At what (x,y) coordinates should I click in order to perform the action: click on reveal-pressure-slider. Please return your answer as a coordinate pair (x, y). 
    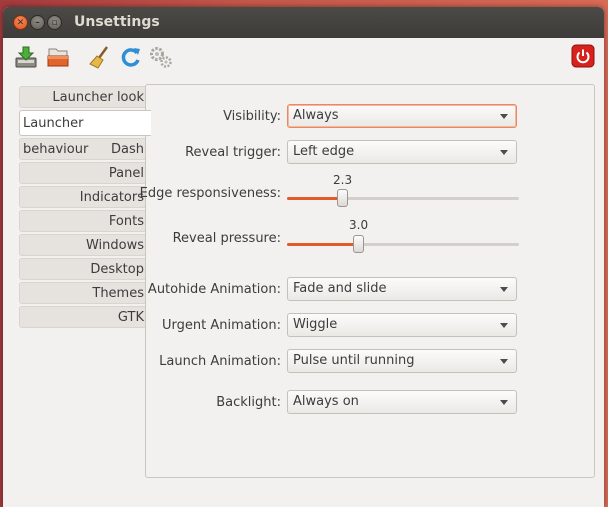
    Looking at the image, I should click on (403, 244).